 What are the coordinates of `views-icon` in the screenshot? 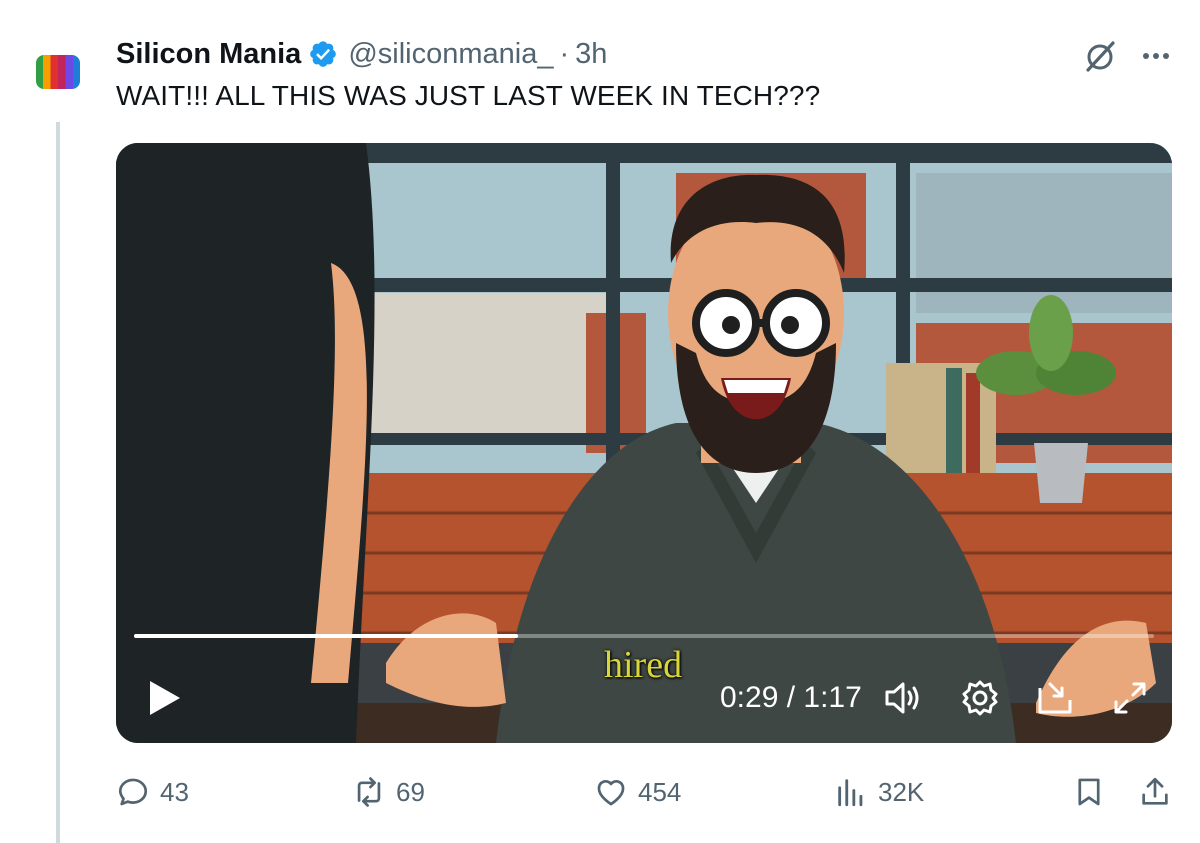 It's located at (850, 793).